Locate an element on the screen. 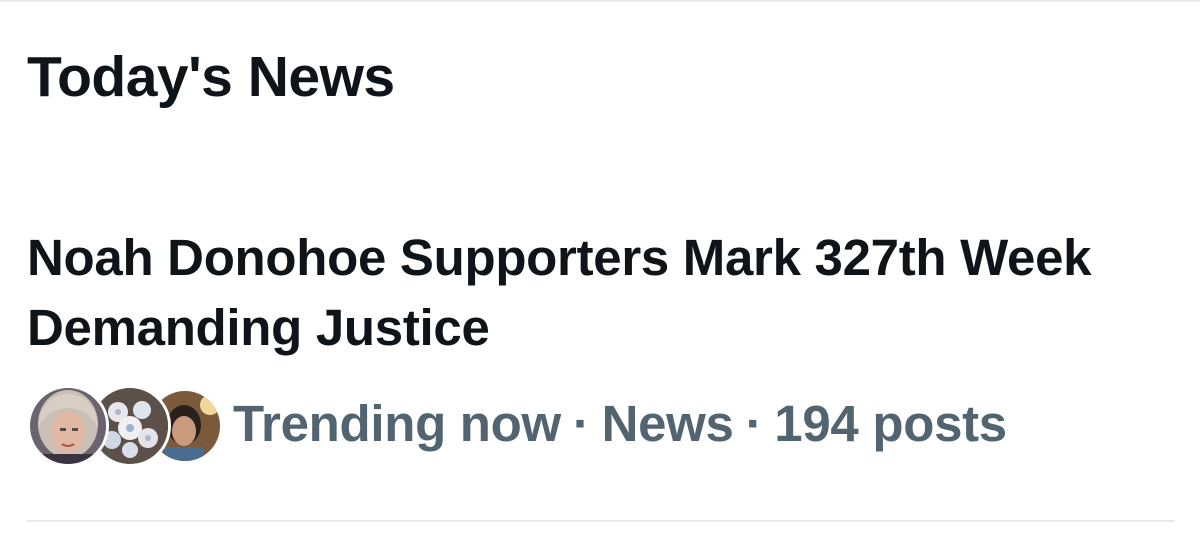 This screenshot has height=533, width=1200. trend-post-count: 194 posts is located at coordinates (890, 423).